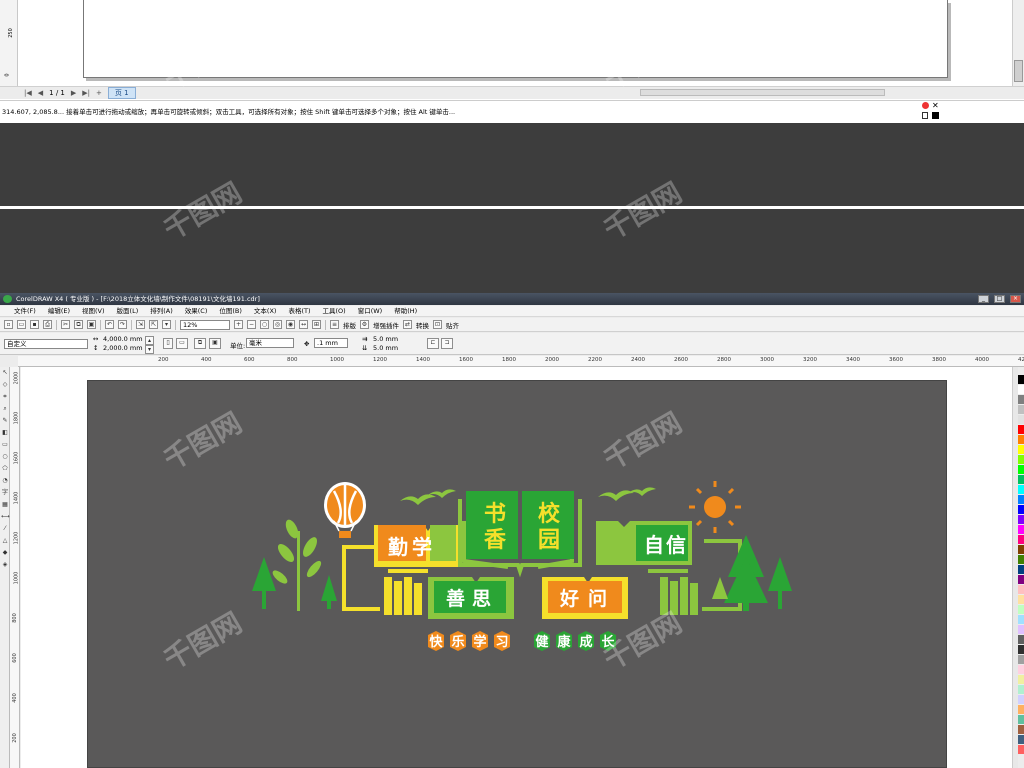  What do you see at coordinates (5, 397) in the screenshot?
I see `crop-tool-icon: ⌗` at bounding box center [5, 397].